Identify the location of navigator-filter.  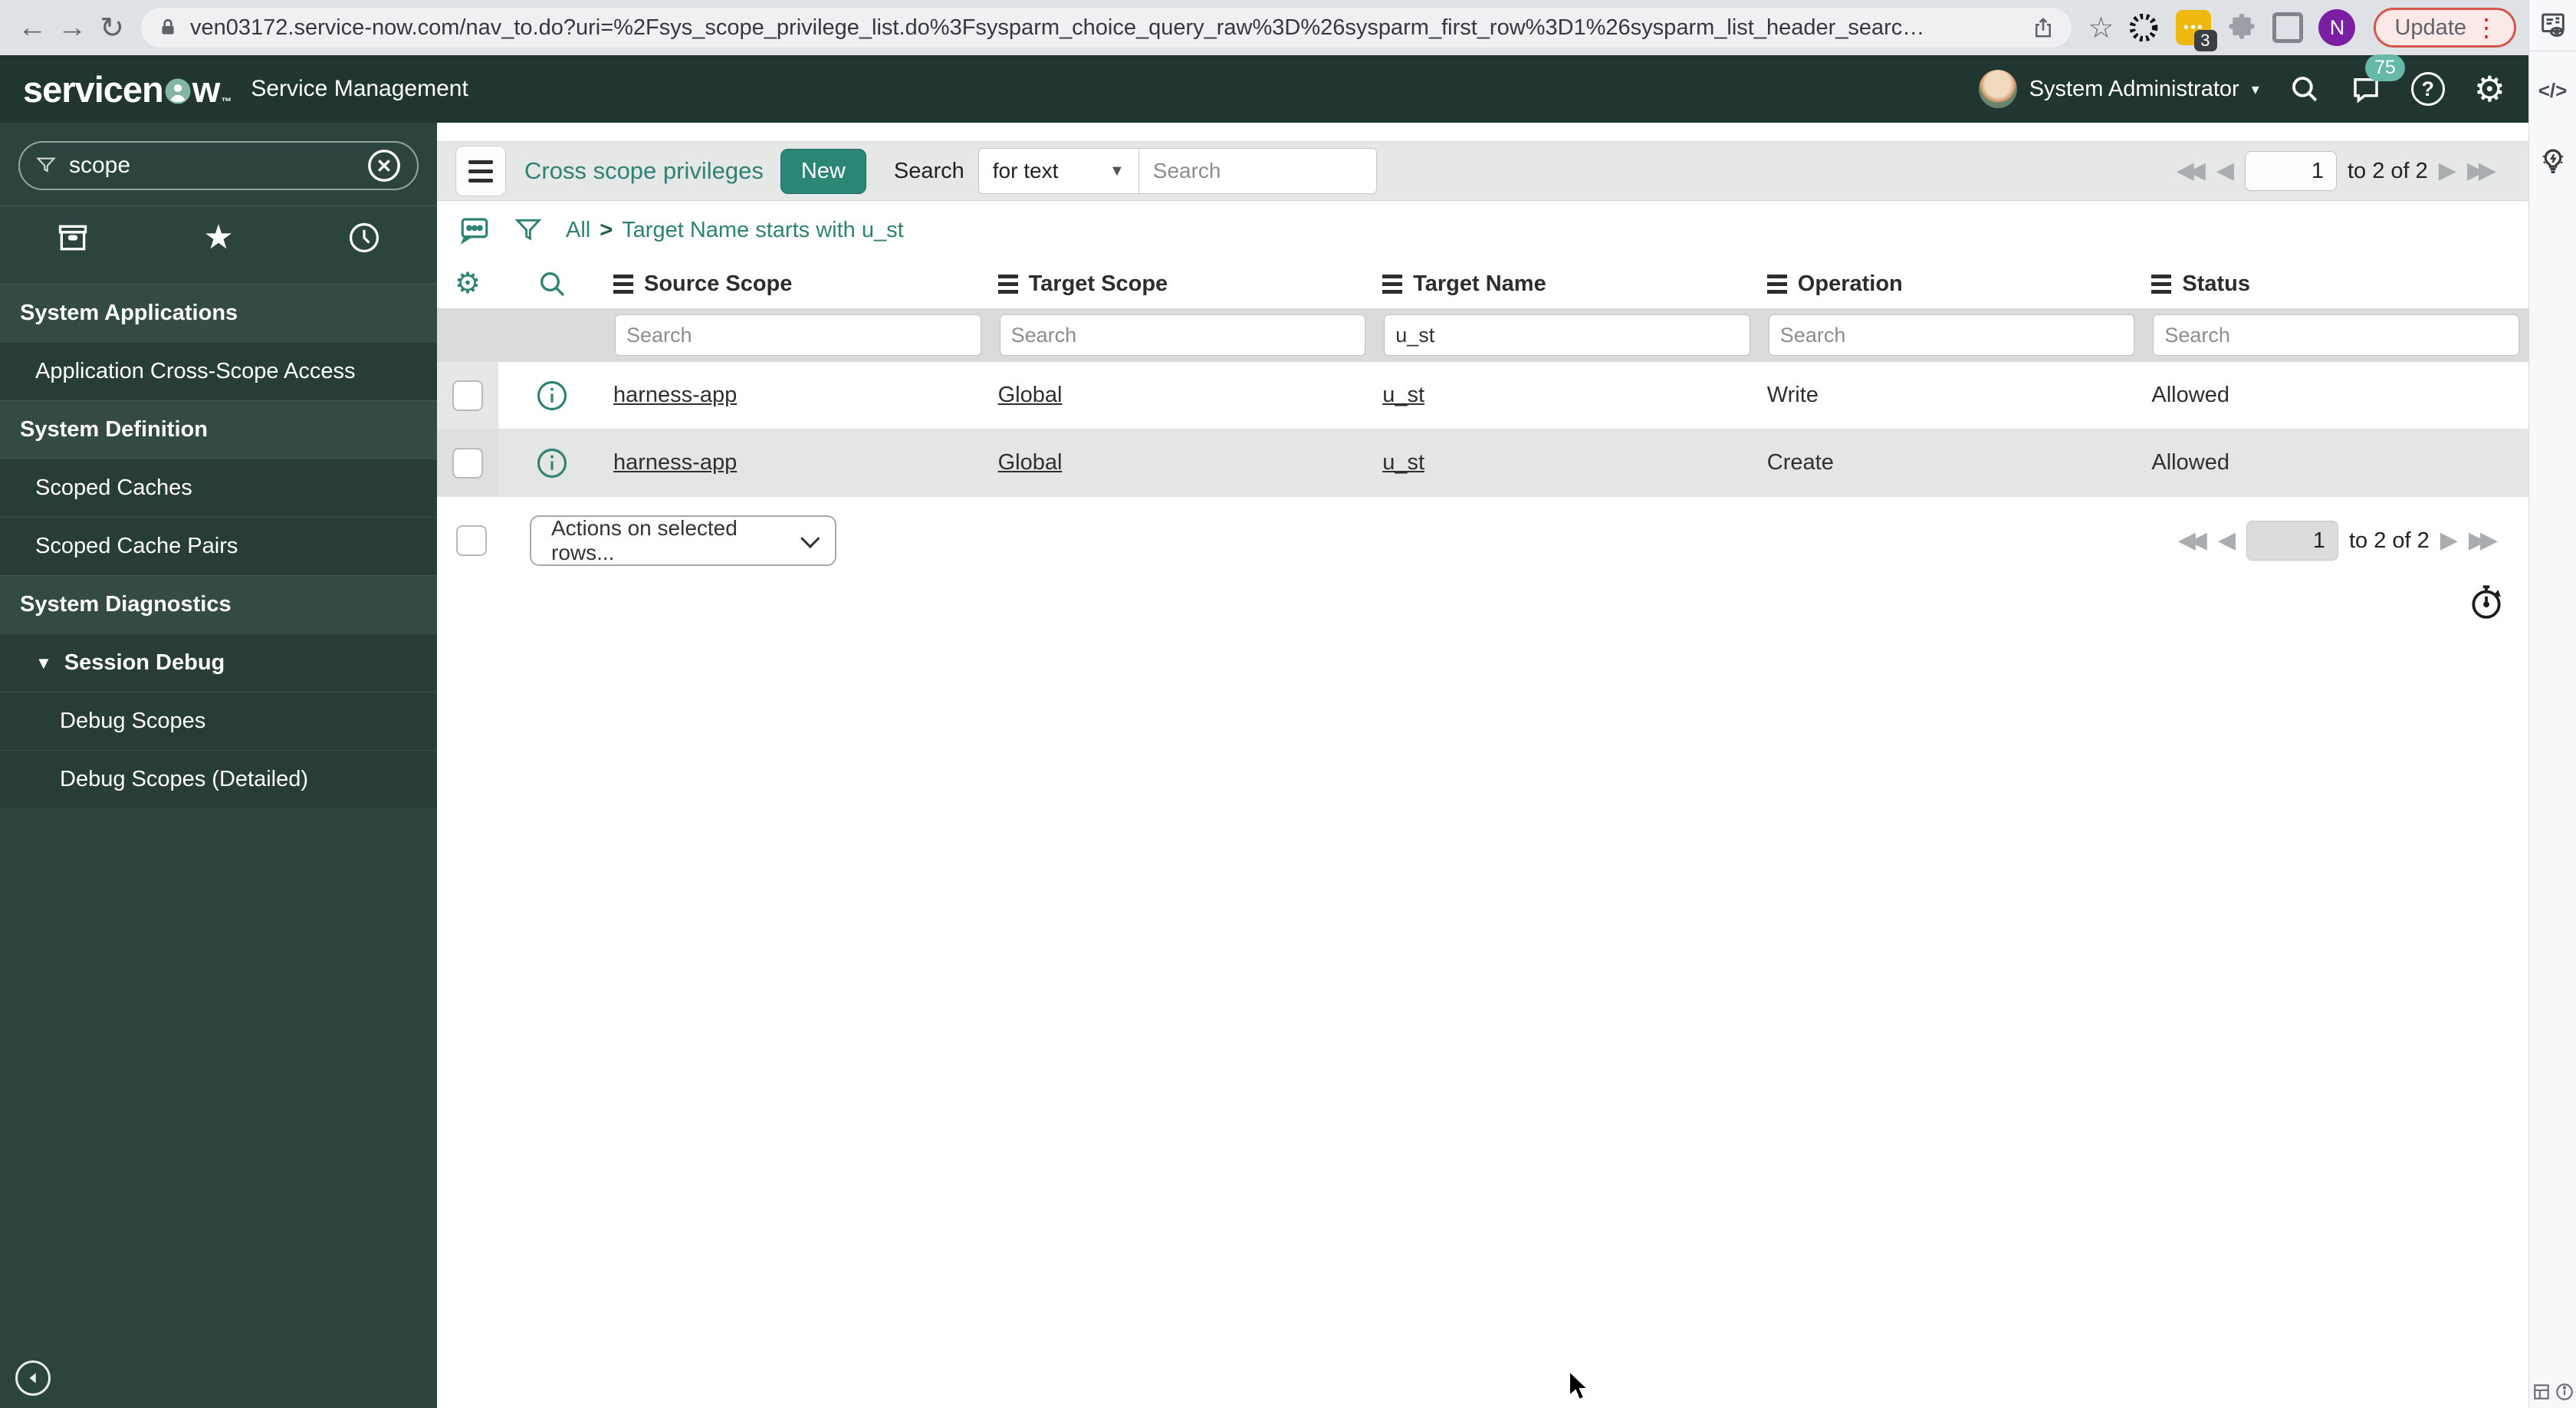
(219, 165).